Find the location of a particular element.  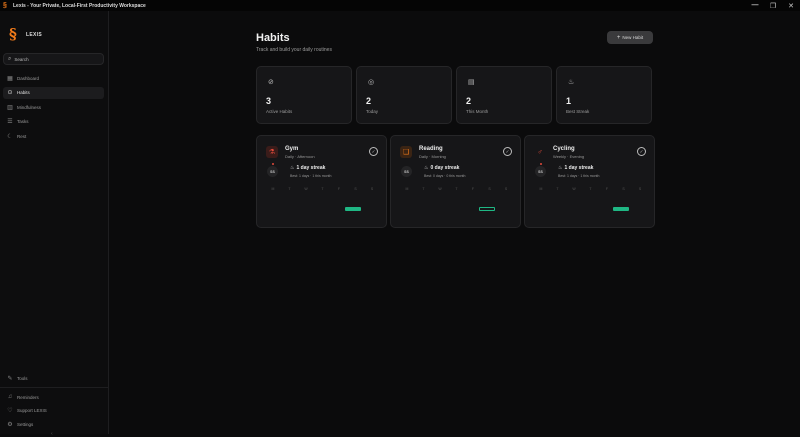

habit-name: Gym is located at coordinates (292, 149).